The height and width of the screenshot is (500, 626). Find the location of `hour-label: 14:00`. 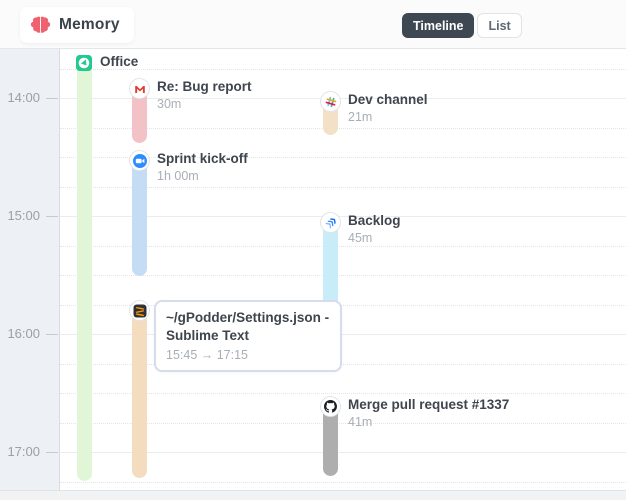

hour-label: 14:00 is located at coordinates (23, 97).